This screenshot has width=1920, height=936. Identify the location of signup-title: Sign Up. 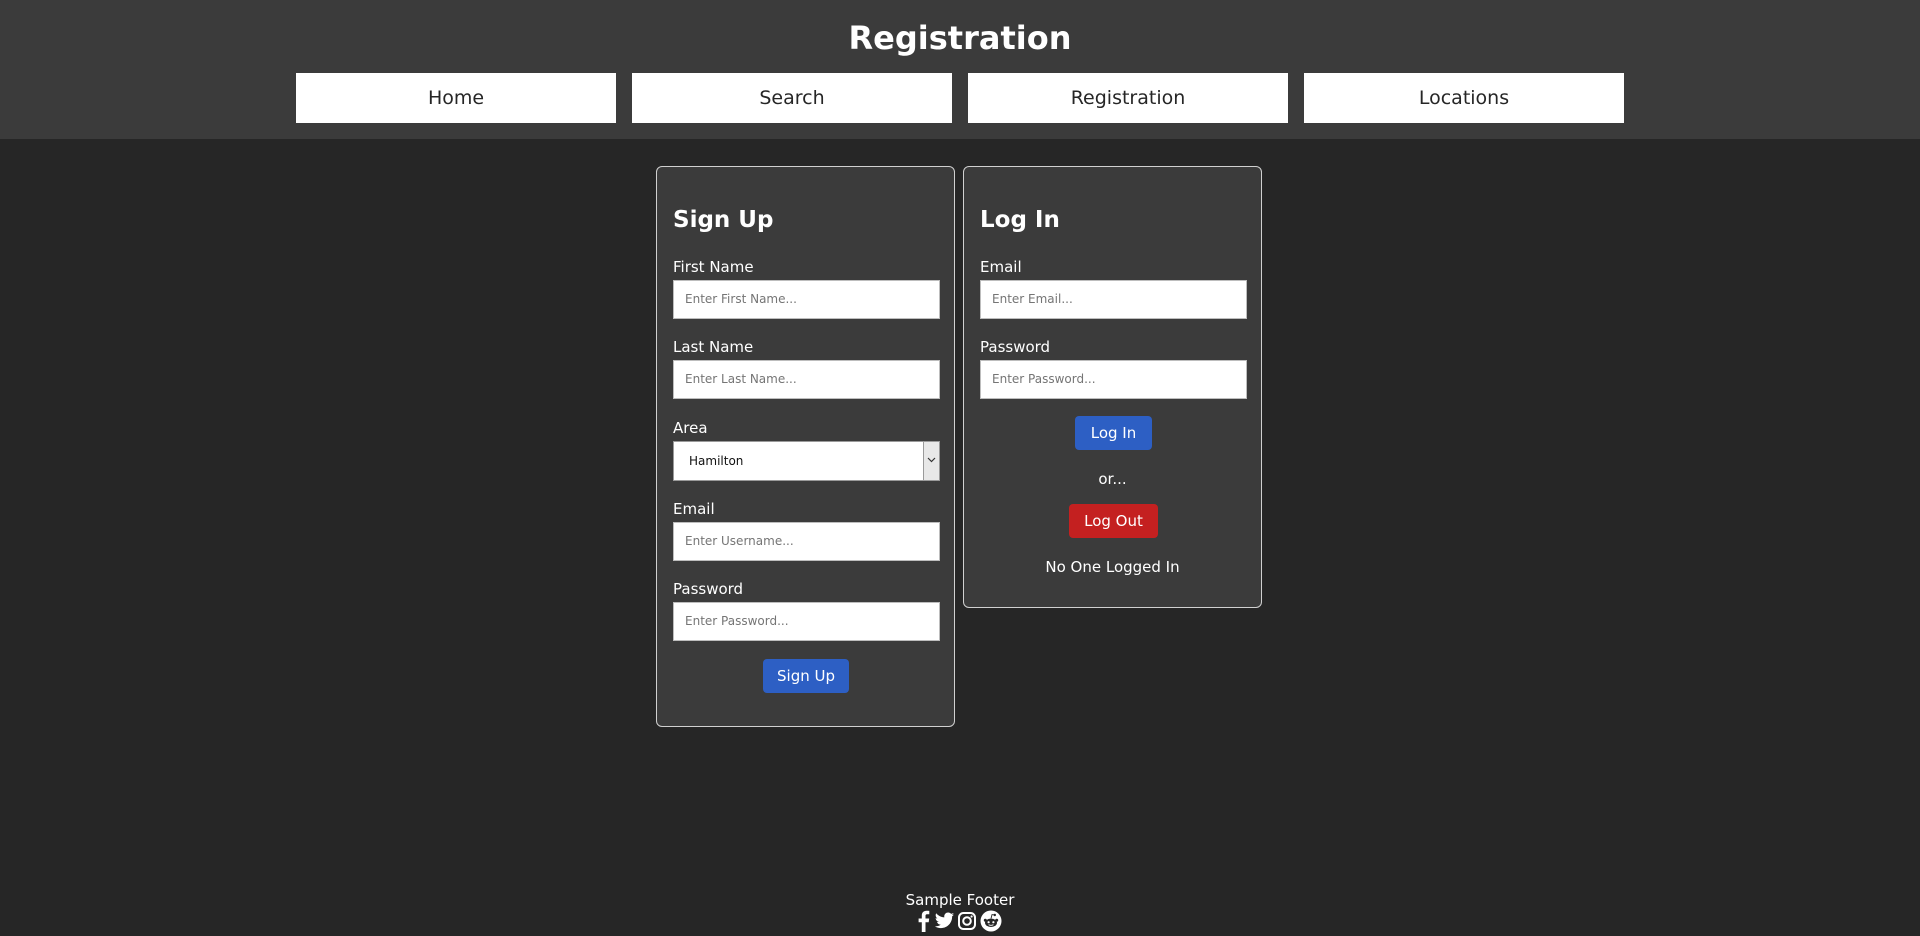
(723, 220).